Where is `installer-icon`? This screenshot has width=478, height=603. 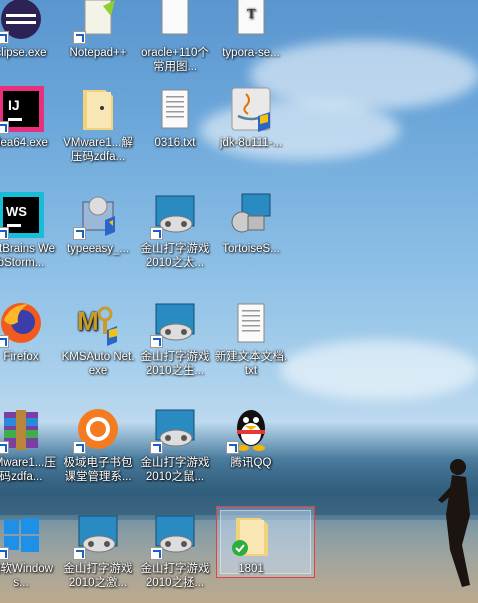 installer-icon is located at coordinates (97, 216).